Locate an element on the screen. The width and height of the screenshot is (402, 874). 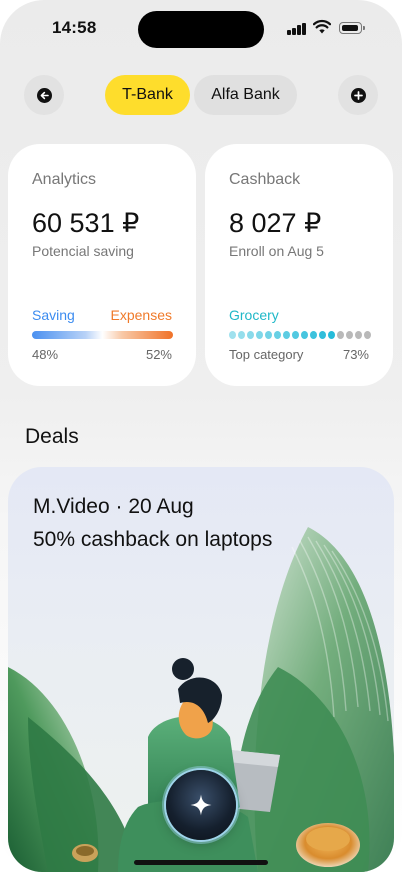
plus-icon is located at coordinates (358, 95).